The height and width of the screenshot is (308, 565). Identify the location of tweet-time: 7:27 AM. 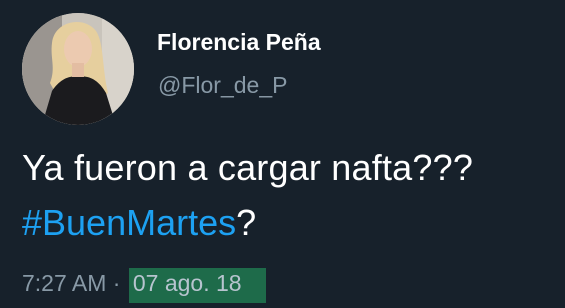
(64, 283).